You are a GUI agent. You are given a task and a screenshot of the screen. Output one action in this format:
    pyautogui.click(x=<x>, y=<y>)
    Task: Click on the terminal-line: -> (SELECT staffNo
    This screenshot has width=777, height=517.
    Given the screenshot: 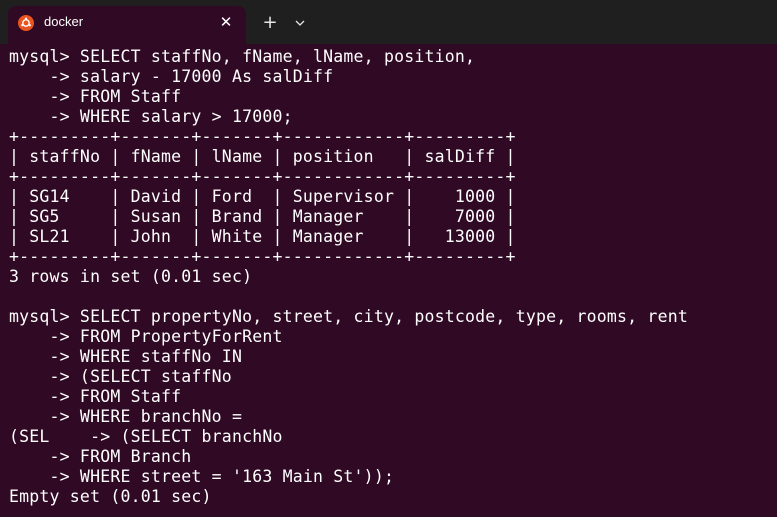 What is the action you would take?
    pyautogui.click(x=120, y=376)
    